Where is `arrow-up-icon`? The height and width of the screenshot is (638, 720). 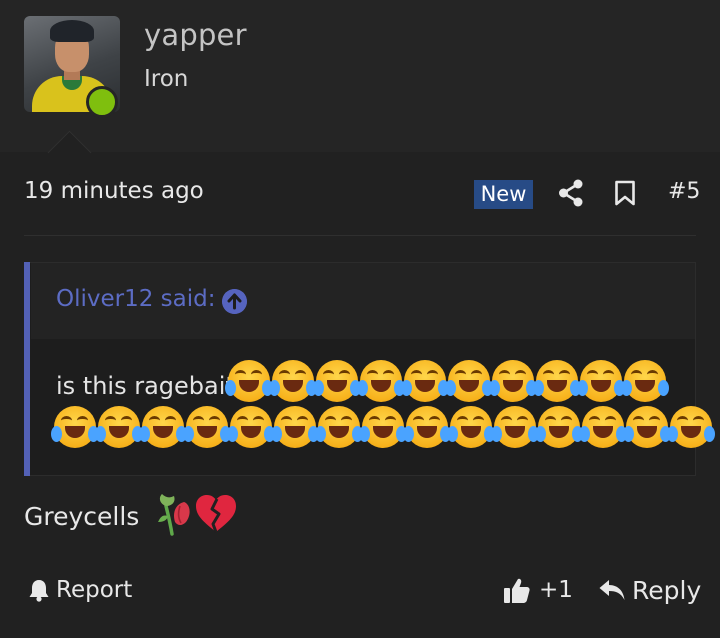 arrow-up-icon is located at coordinates (234, 301).